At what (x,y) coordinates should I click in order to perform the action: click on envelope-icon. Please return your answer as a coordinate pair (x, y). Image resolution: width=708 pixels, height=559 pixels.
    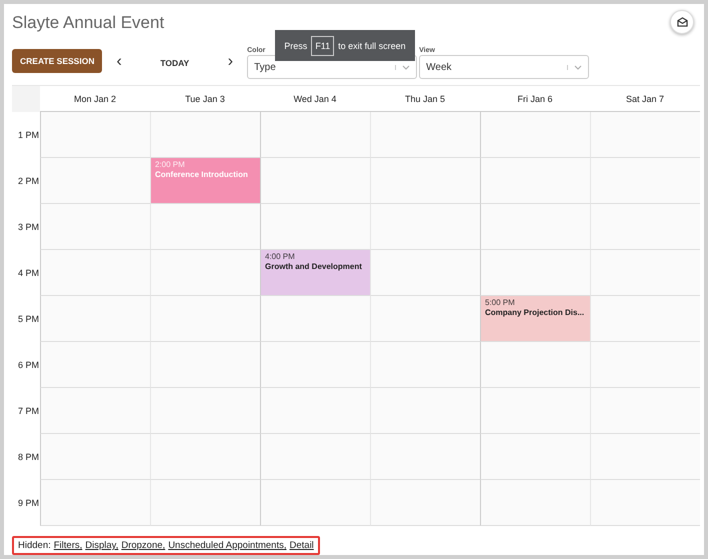
    Looking at the image, I should click on (682, 21).